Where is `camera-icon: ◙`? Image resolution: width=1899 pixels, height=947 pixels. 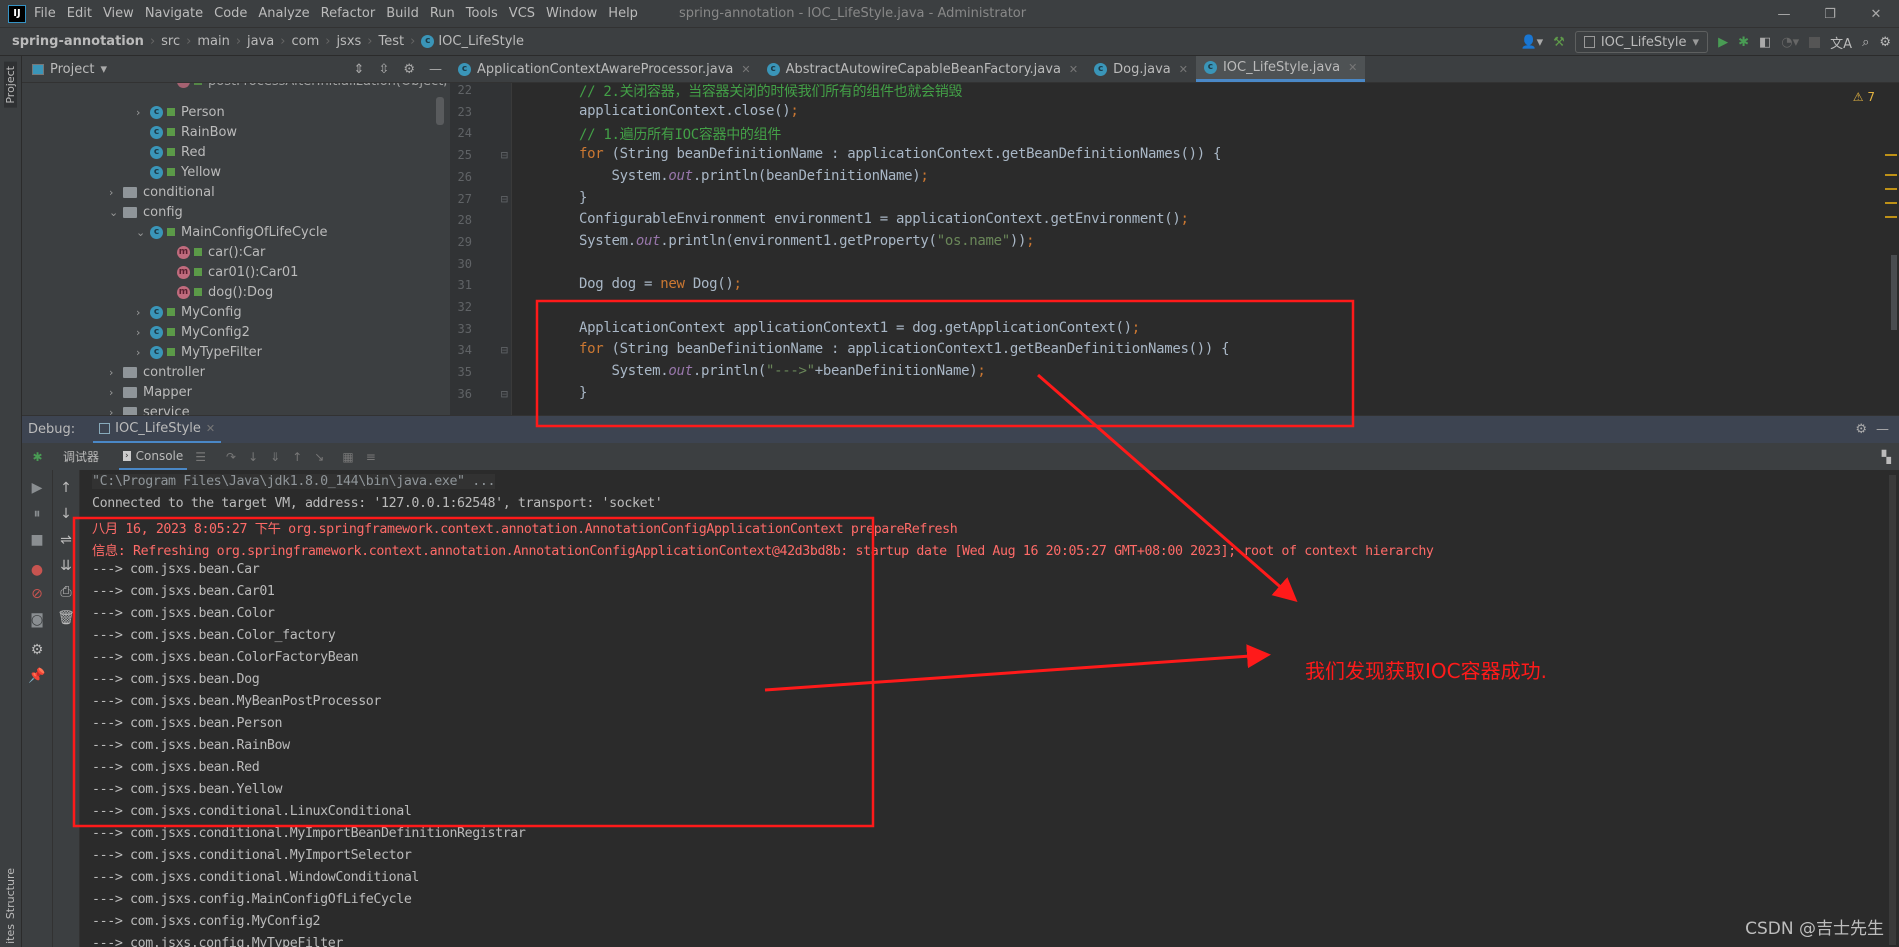
camera-icon: ◙ is located at coordinates (37, 620).